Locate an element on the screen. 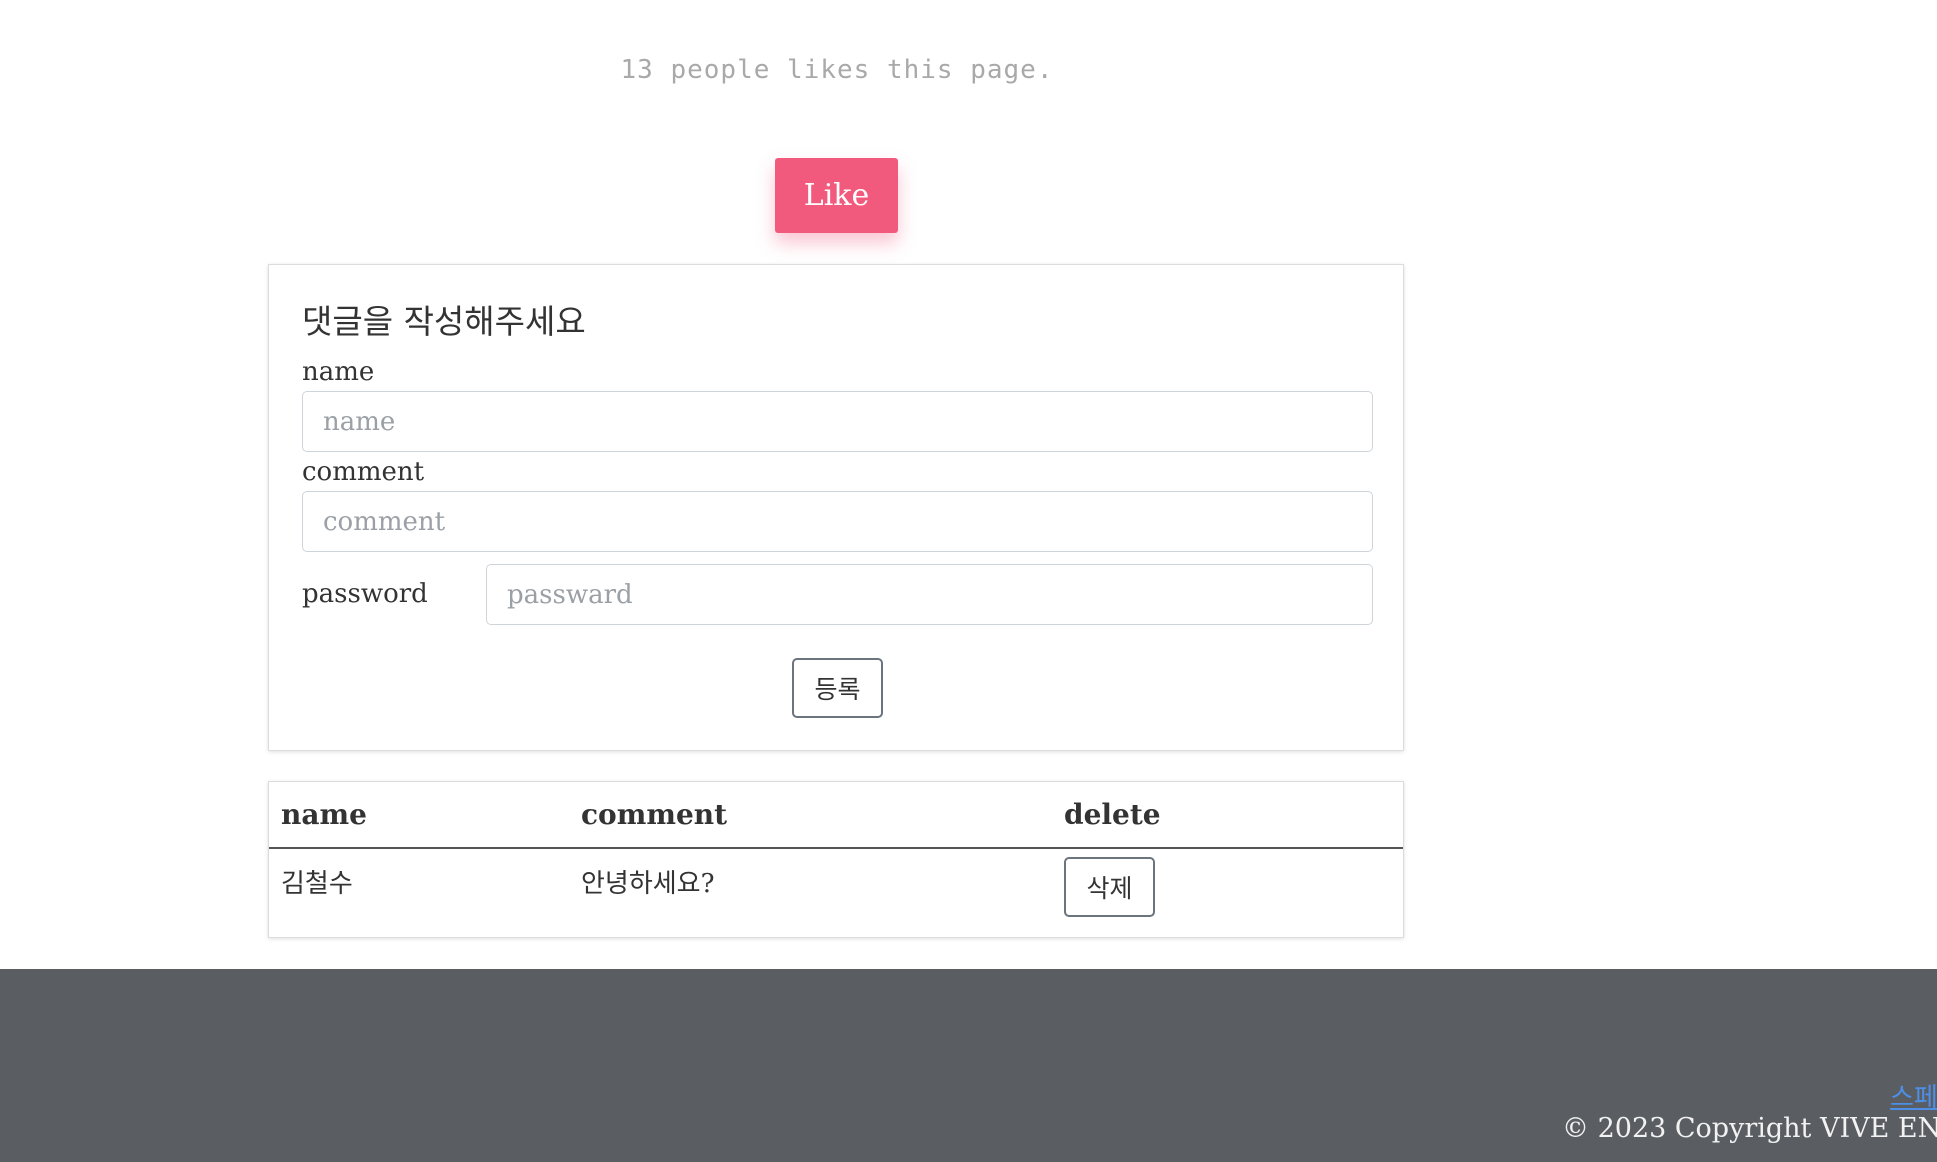  comment-form-title: 댓글을 작성해주세요 is located at coordinates (444, 321).